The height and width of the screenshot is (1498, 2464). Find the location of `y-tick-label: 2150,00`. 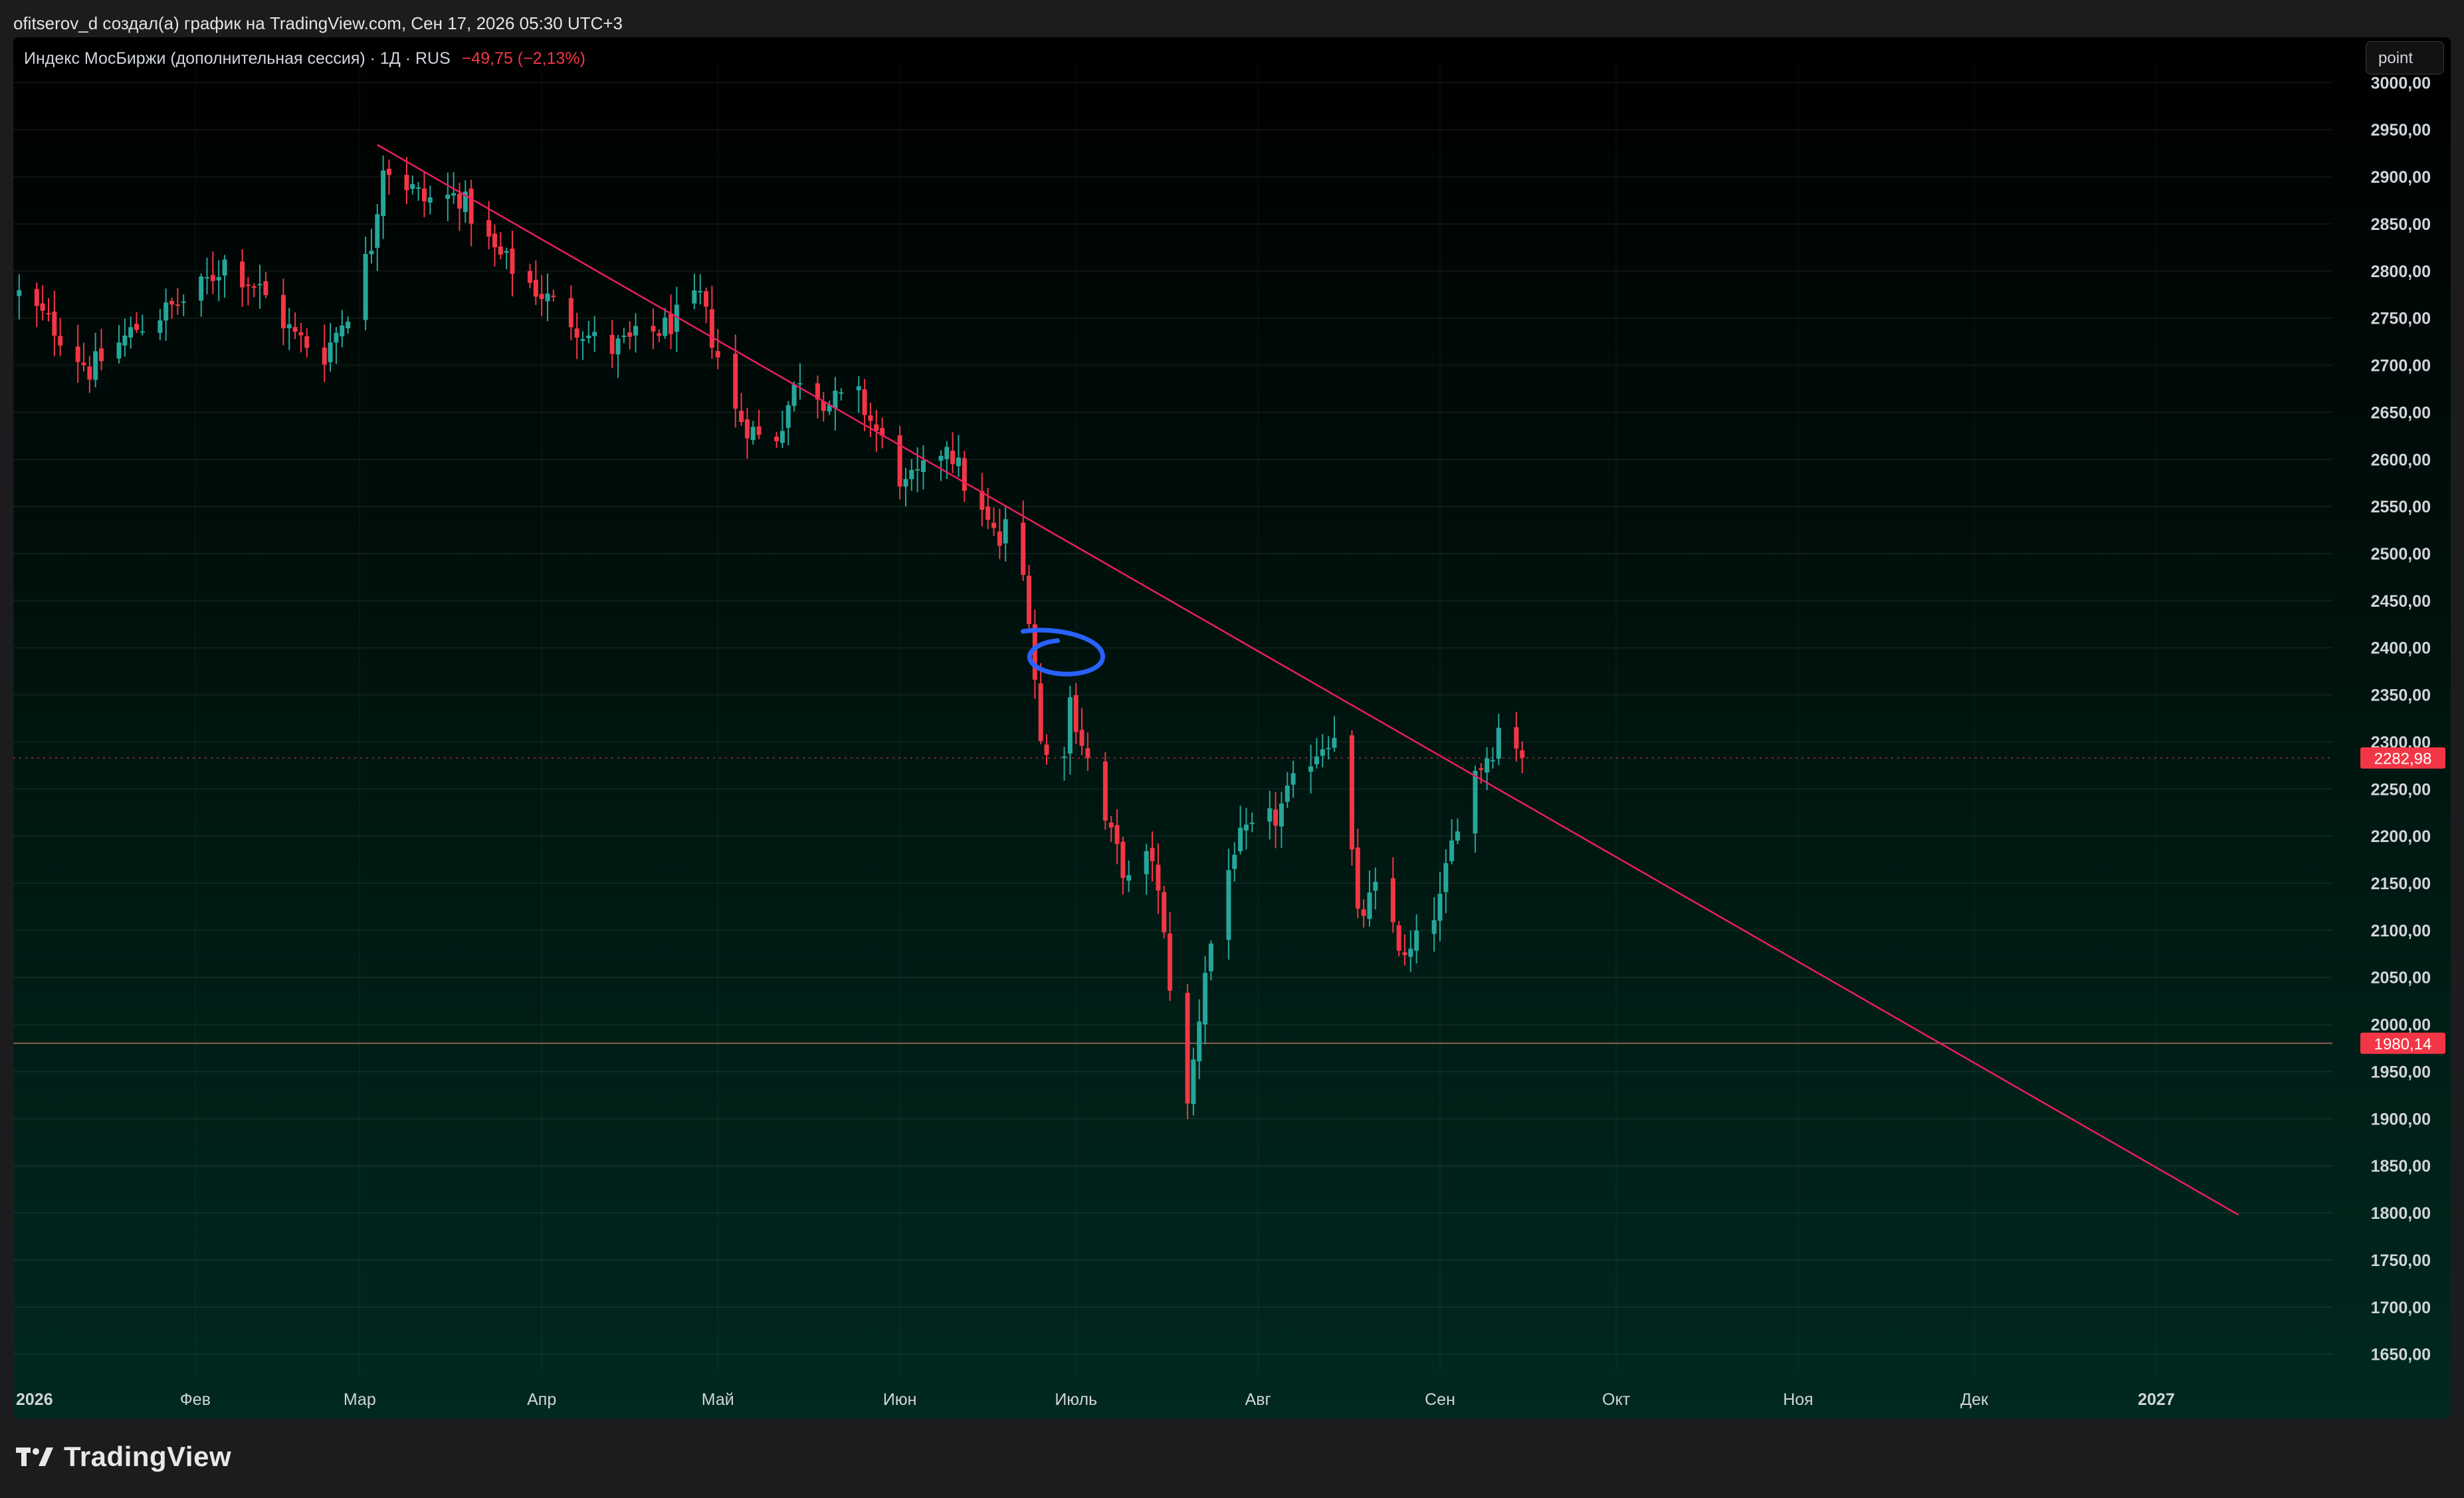

y-tick-label: 2150,00 is located at coordinates (2401, 884).